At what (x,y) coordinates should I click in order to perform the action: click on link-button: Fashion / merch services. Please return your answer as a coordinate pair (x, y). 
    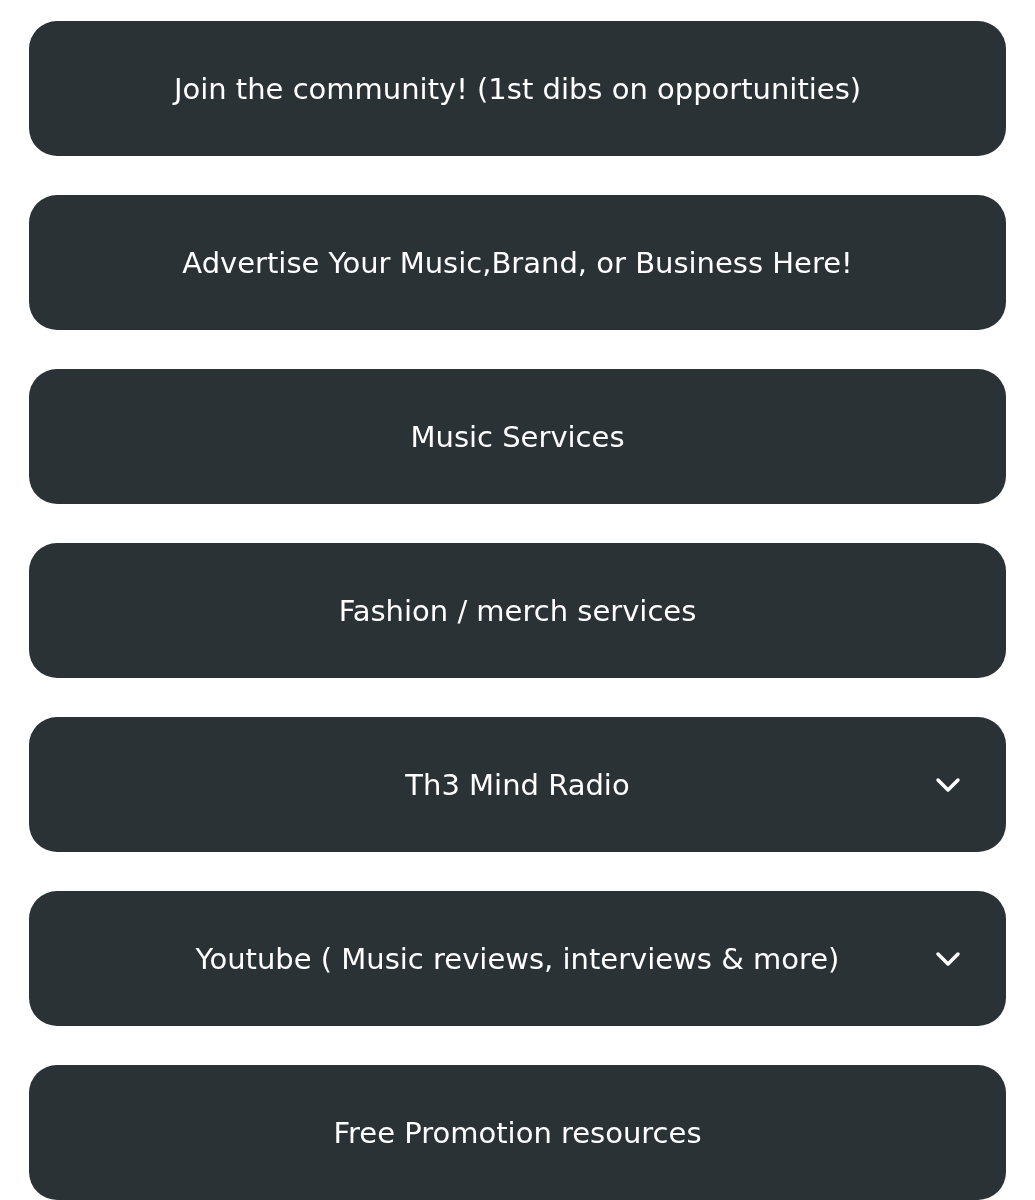
    Looking at the image, I should click on (517, 610).